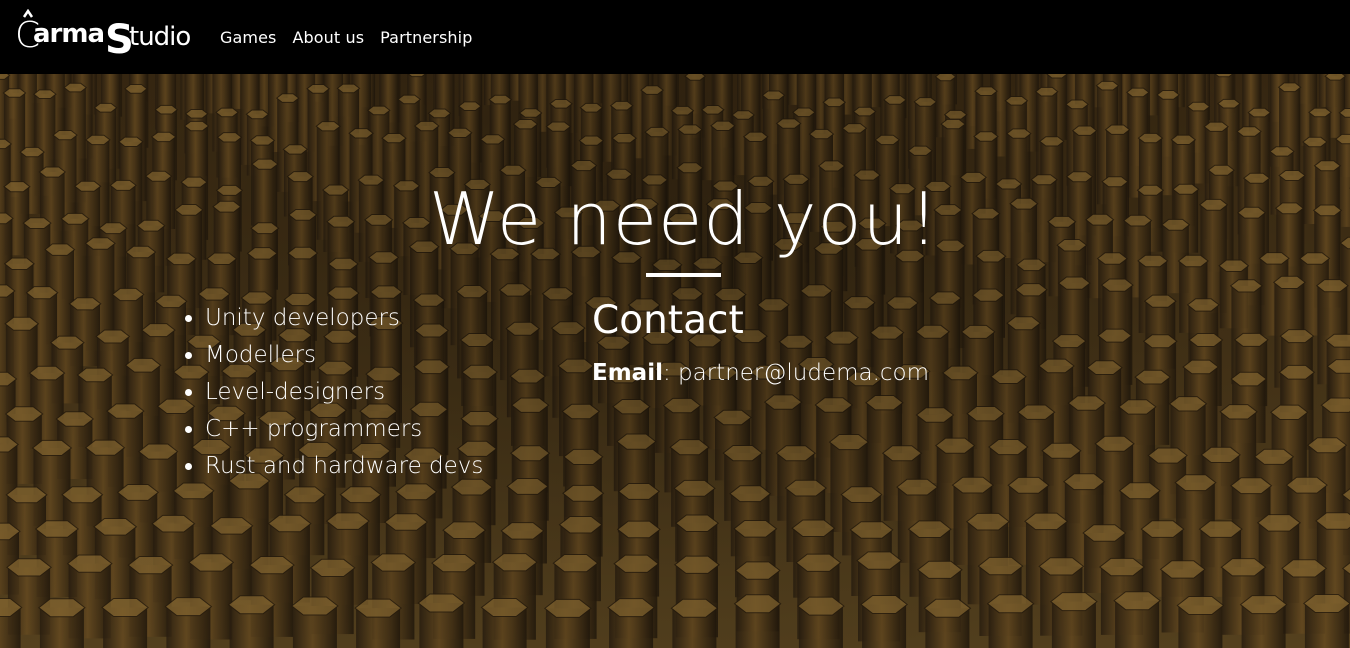  What do you see at coordinates (68, 34) in the screenshot?
I see `svg-text: arma` at bounding box center [68, 34].